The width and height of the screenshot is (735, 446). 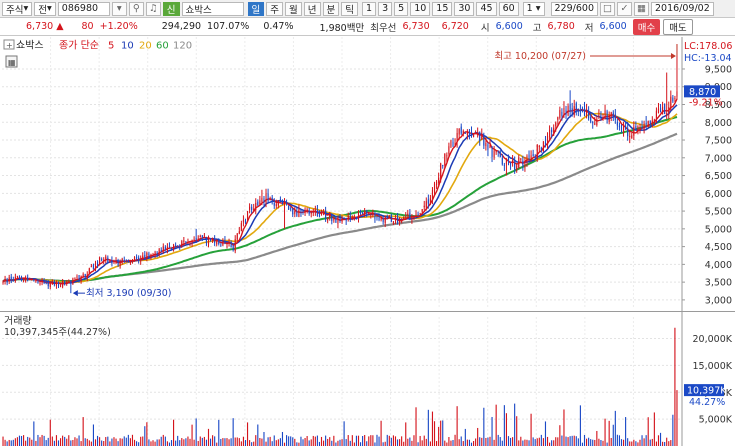 What do you see at coordinates (533, 8) in the screenshot?
I see `unit-select: 1 ▾` at bounding box center [533, 8].